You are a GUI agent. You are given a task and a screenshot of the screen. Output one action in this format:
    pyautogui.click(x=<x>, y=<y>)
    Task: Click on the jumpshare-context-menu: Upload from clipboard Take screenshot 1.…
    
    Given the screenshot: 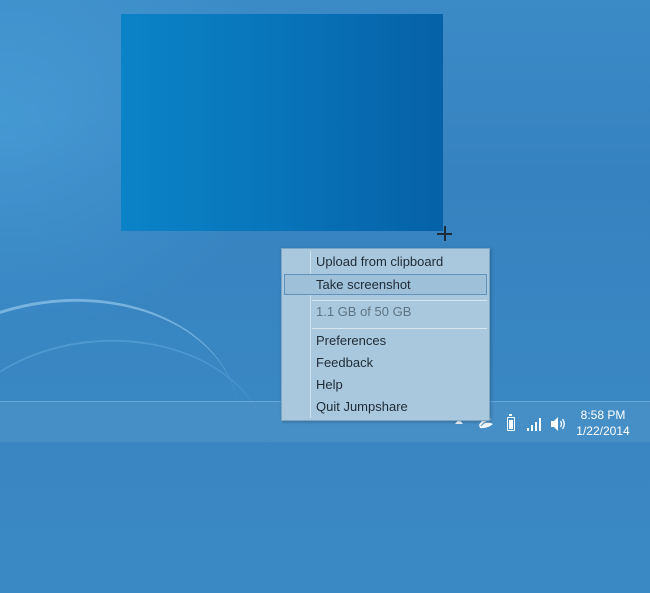 What is the action you would take?
    pyautogui.click(x=385, y=334)
    